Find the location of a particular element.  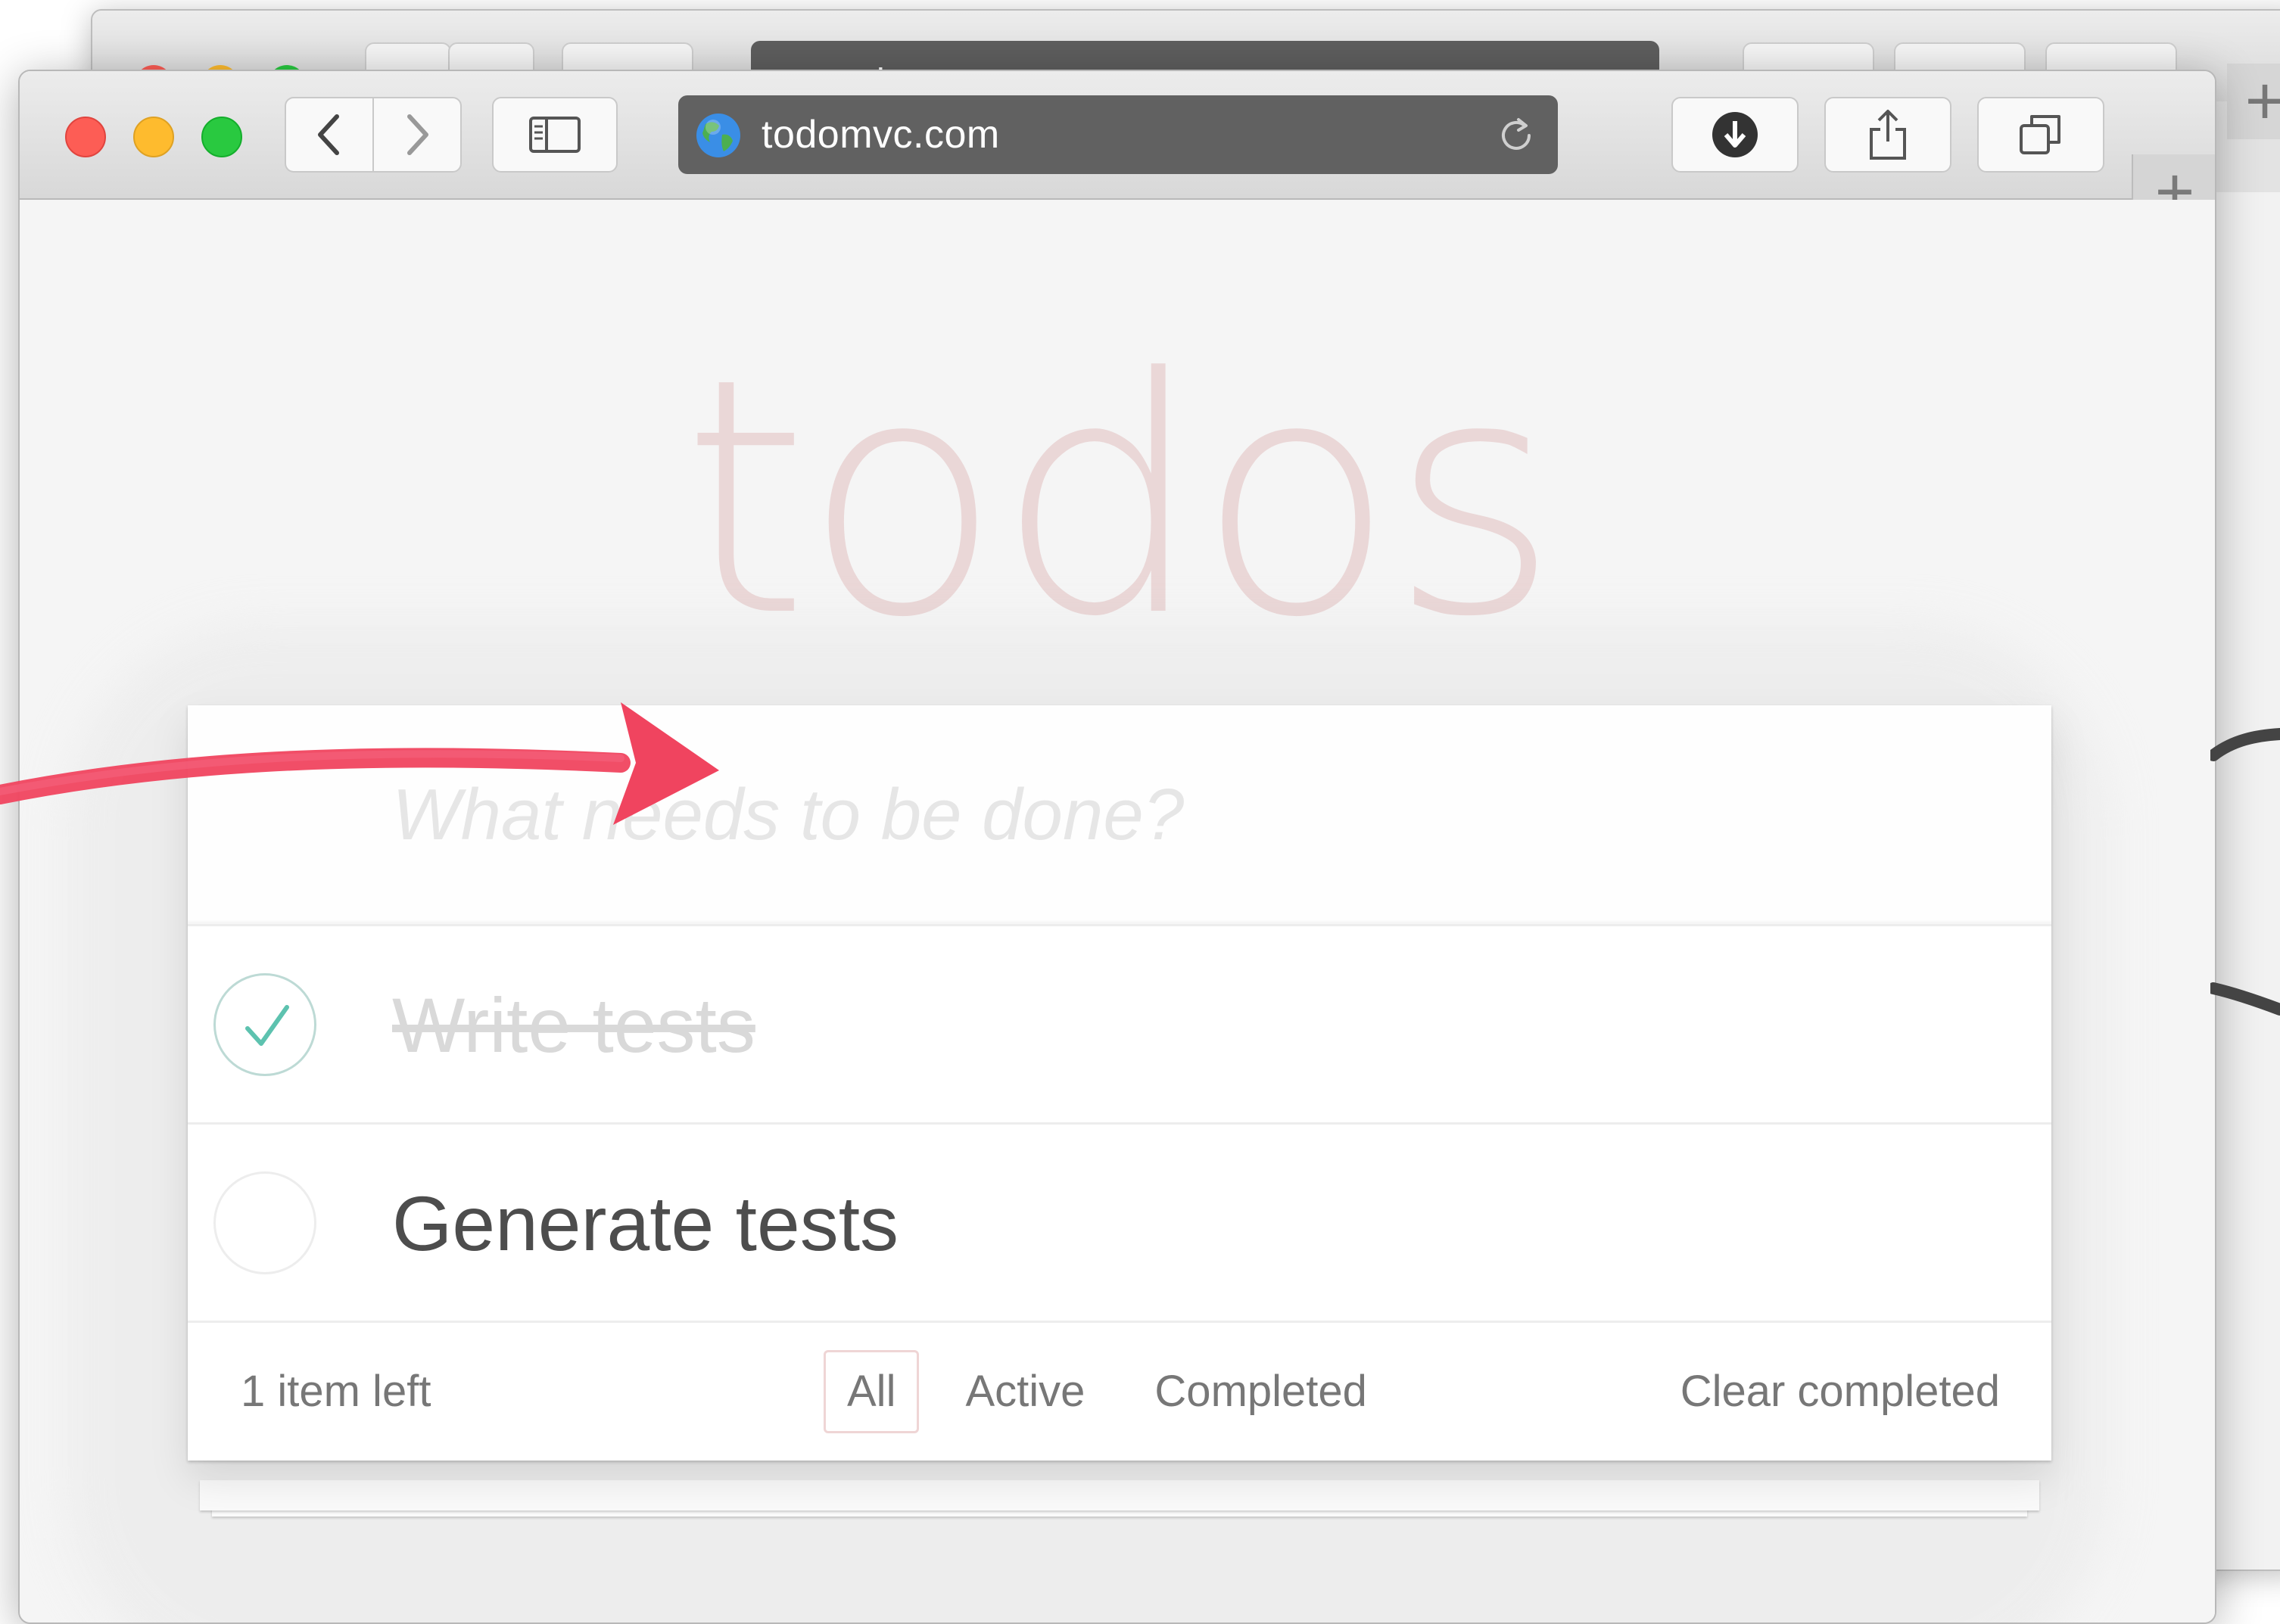

zoom-window-button is located at coordinates (221, 137).